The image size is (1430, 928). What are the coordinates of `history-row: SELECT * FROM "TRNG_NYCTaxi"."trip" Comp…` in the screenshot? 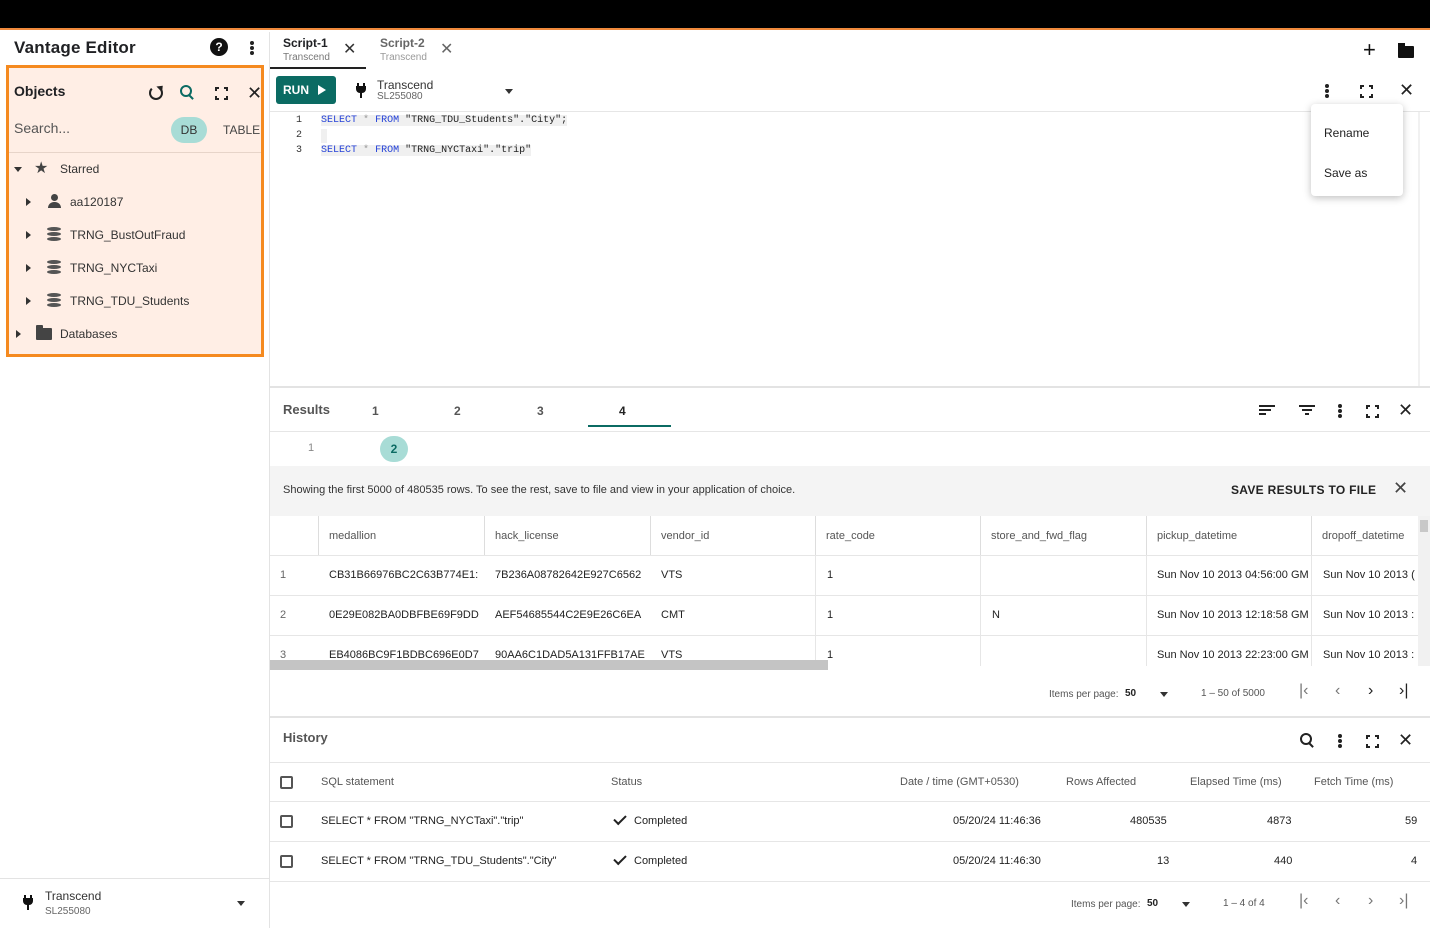 It's located at (850, 822).